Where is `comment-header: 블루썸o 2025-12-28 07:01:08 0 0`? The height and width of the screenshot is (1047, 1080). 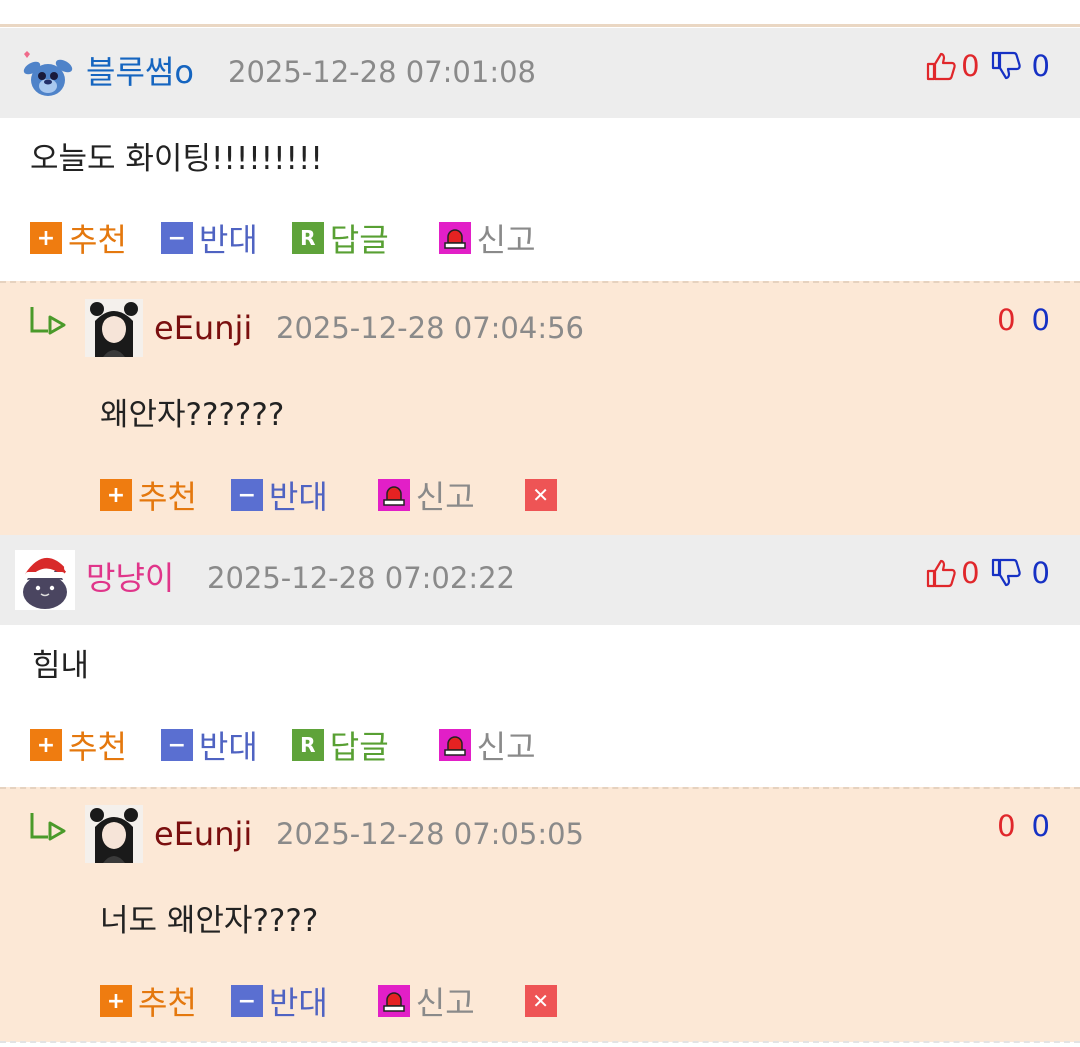 comment-header: 블루썸o 2025-12-28 07:01:08 0 0 is located at coordinates (540, 73).